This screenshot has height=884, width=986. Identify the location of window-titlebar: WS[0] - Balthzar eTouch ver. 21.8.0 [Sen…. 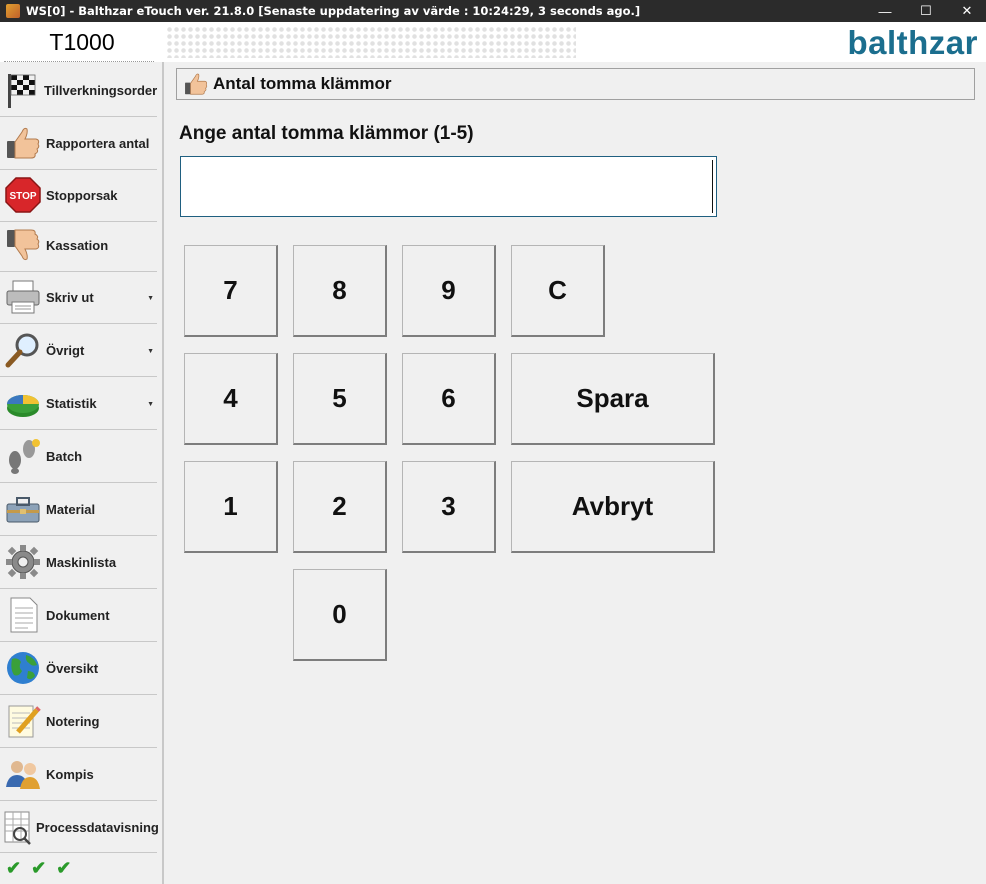
(493, 11).